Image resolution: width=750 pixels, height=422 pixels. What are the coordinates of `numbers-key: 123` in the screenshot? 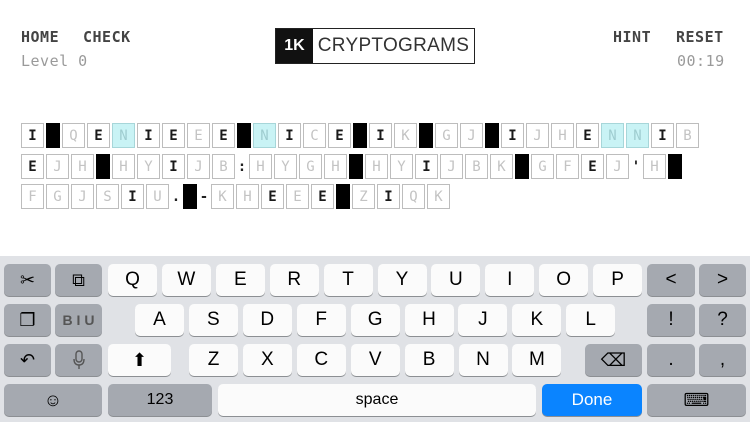 It's located at (160, 400).